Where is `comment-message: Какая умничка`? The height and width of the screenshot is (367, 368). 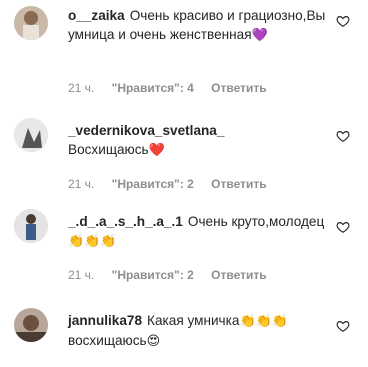 comment-message: Какая умничка is located at coordinates (193, 320).